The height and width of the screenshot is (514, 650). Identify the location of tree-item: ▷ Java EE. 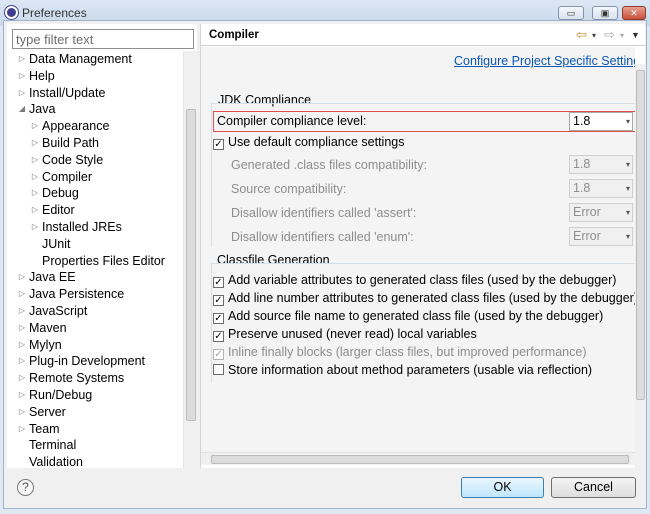
(95, 277).